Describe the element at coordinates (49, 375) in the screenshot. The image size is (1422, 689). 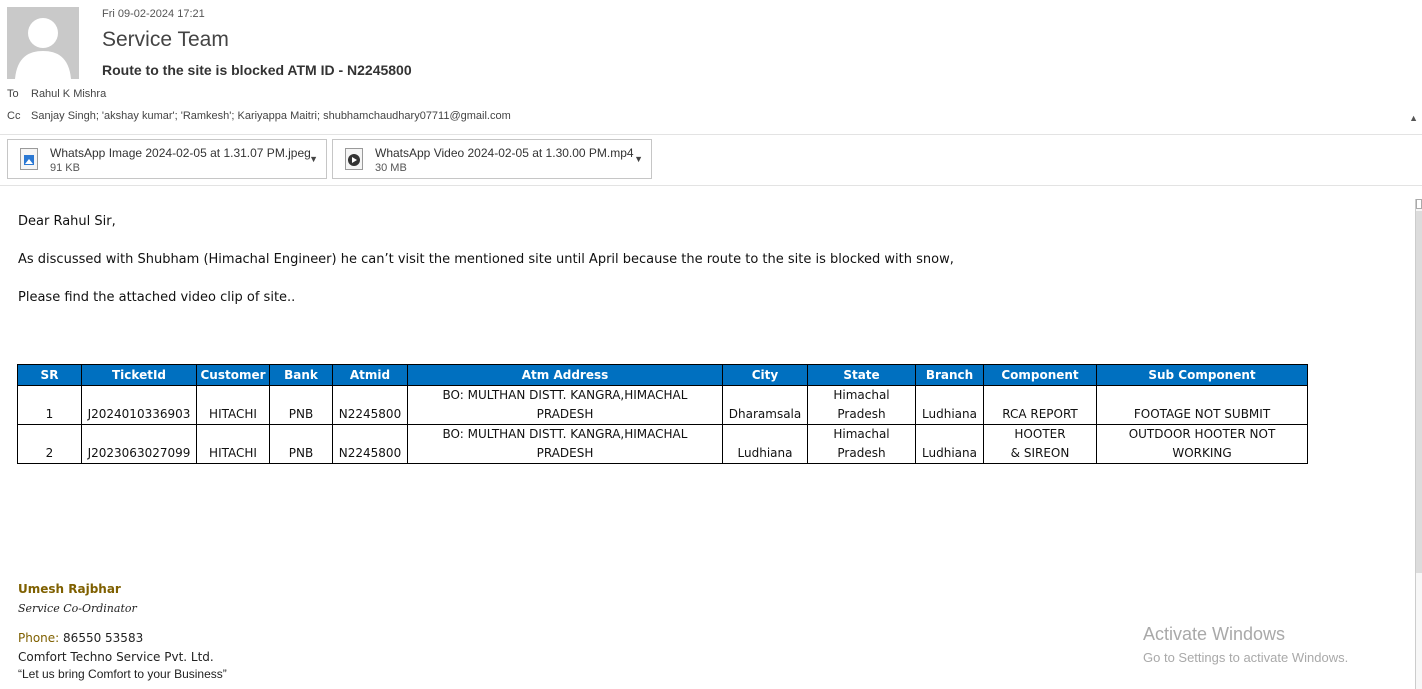
I see `column-header: SR` at that location.